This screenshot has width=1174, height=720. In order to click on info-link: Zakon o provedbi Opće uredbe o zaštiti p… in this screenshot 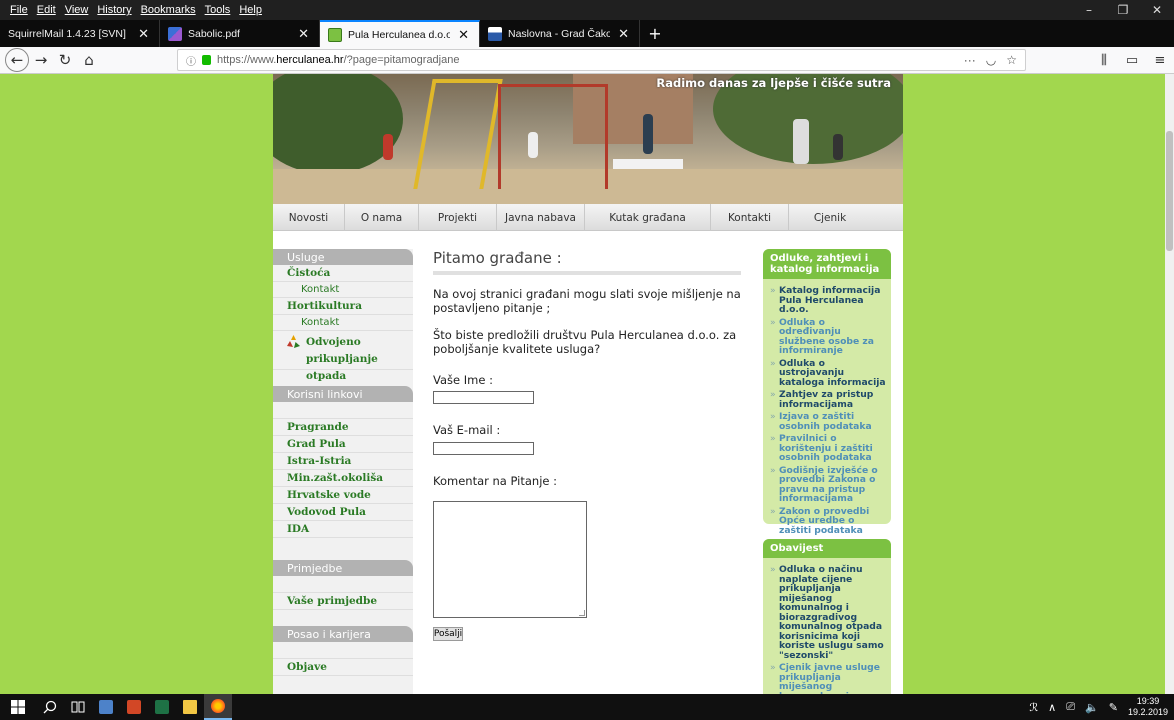, I will do `click(828, 521)`.